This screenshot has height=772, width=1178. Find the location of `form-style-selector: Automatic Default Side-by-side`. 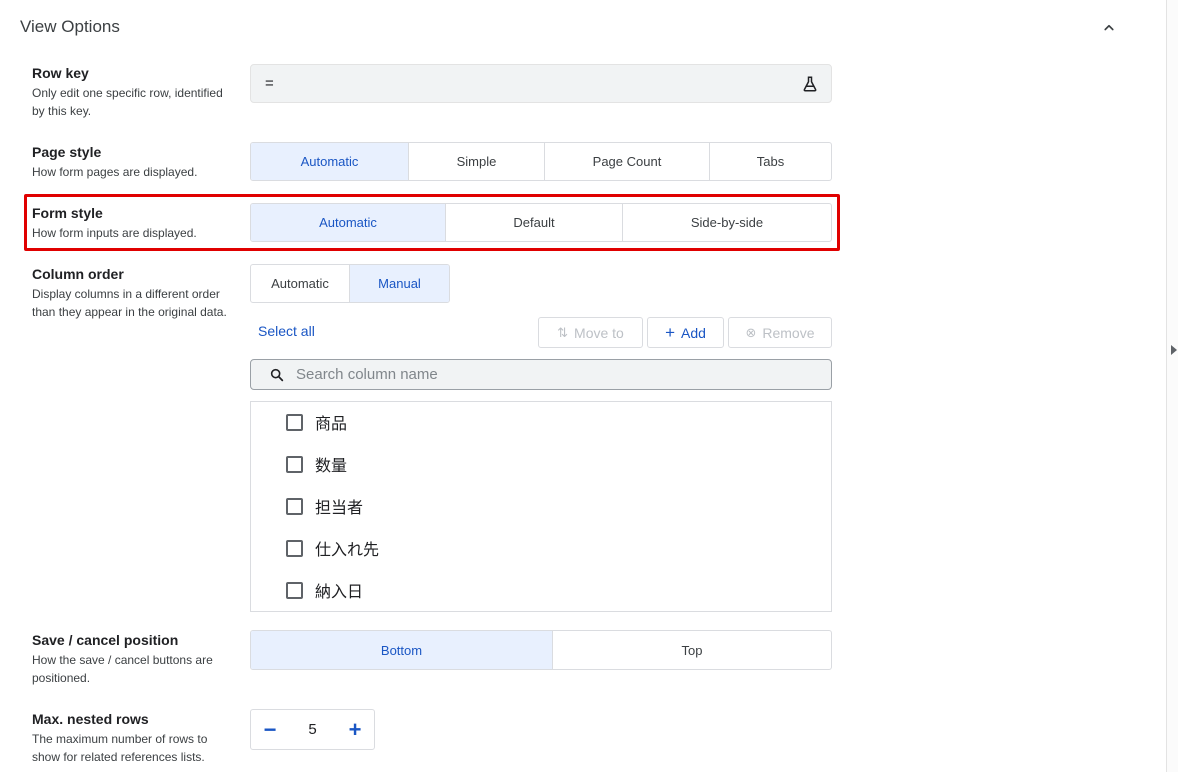

form-style-selector: Automatic Default Side-by-side is located at coordinates (541, 222).